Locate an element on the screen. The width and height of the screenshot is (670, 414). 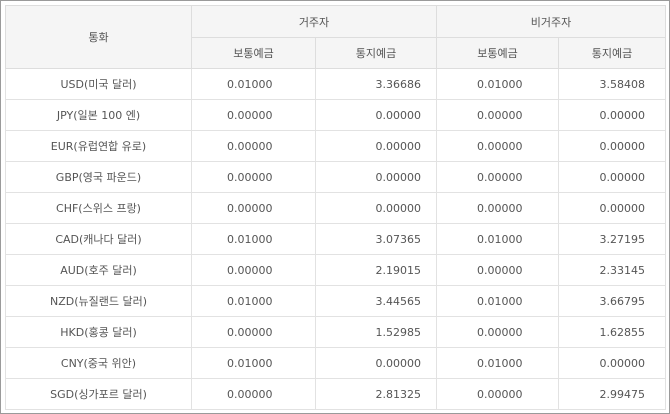
nonresident-term-cell: 3.66795 is located at coordinates (612, 301).